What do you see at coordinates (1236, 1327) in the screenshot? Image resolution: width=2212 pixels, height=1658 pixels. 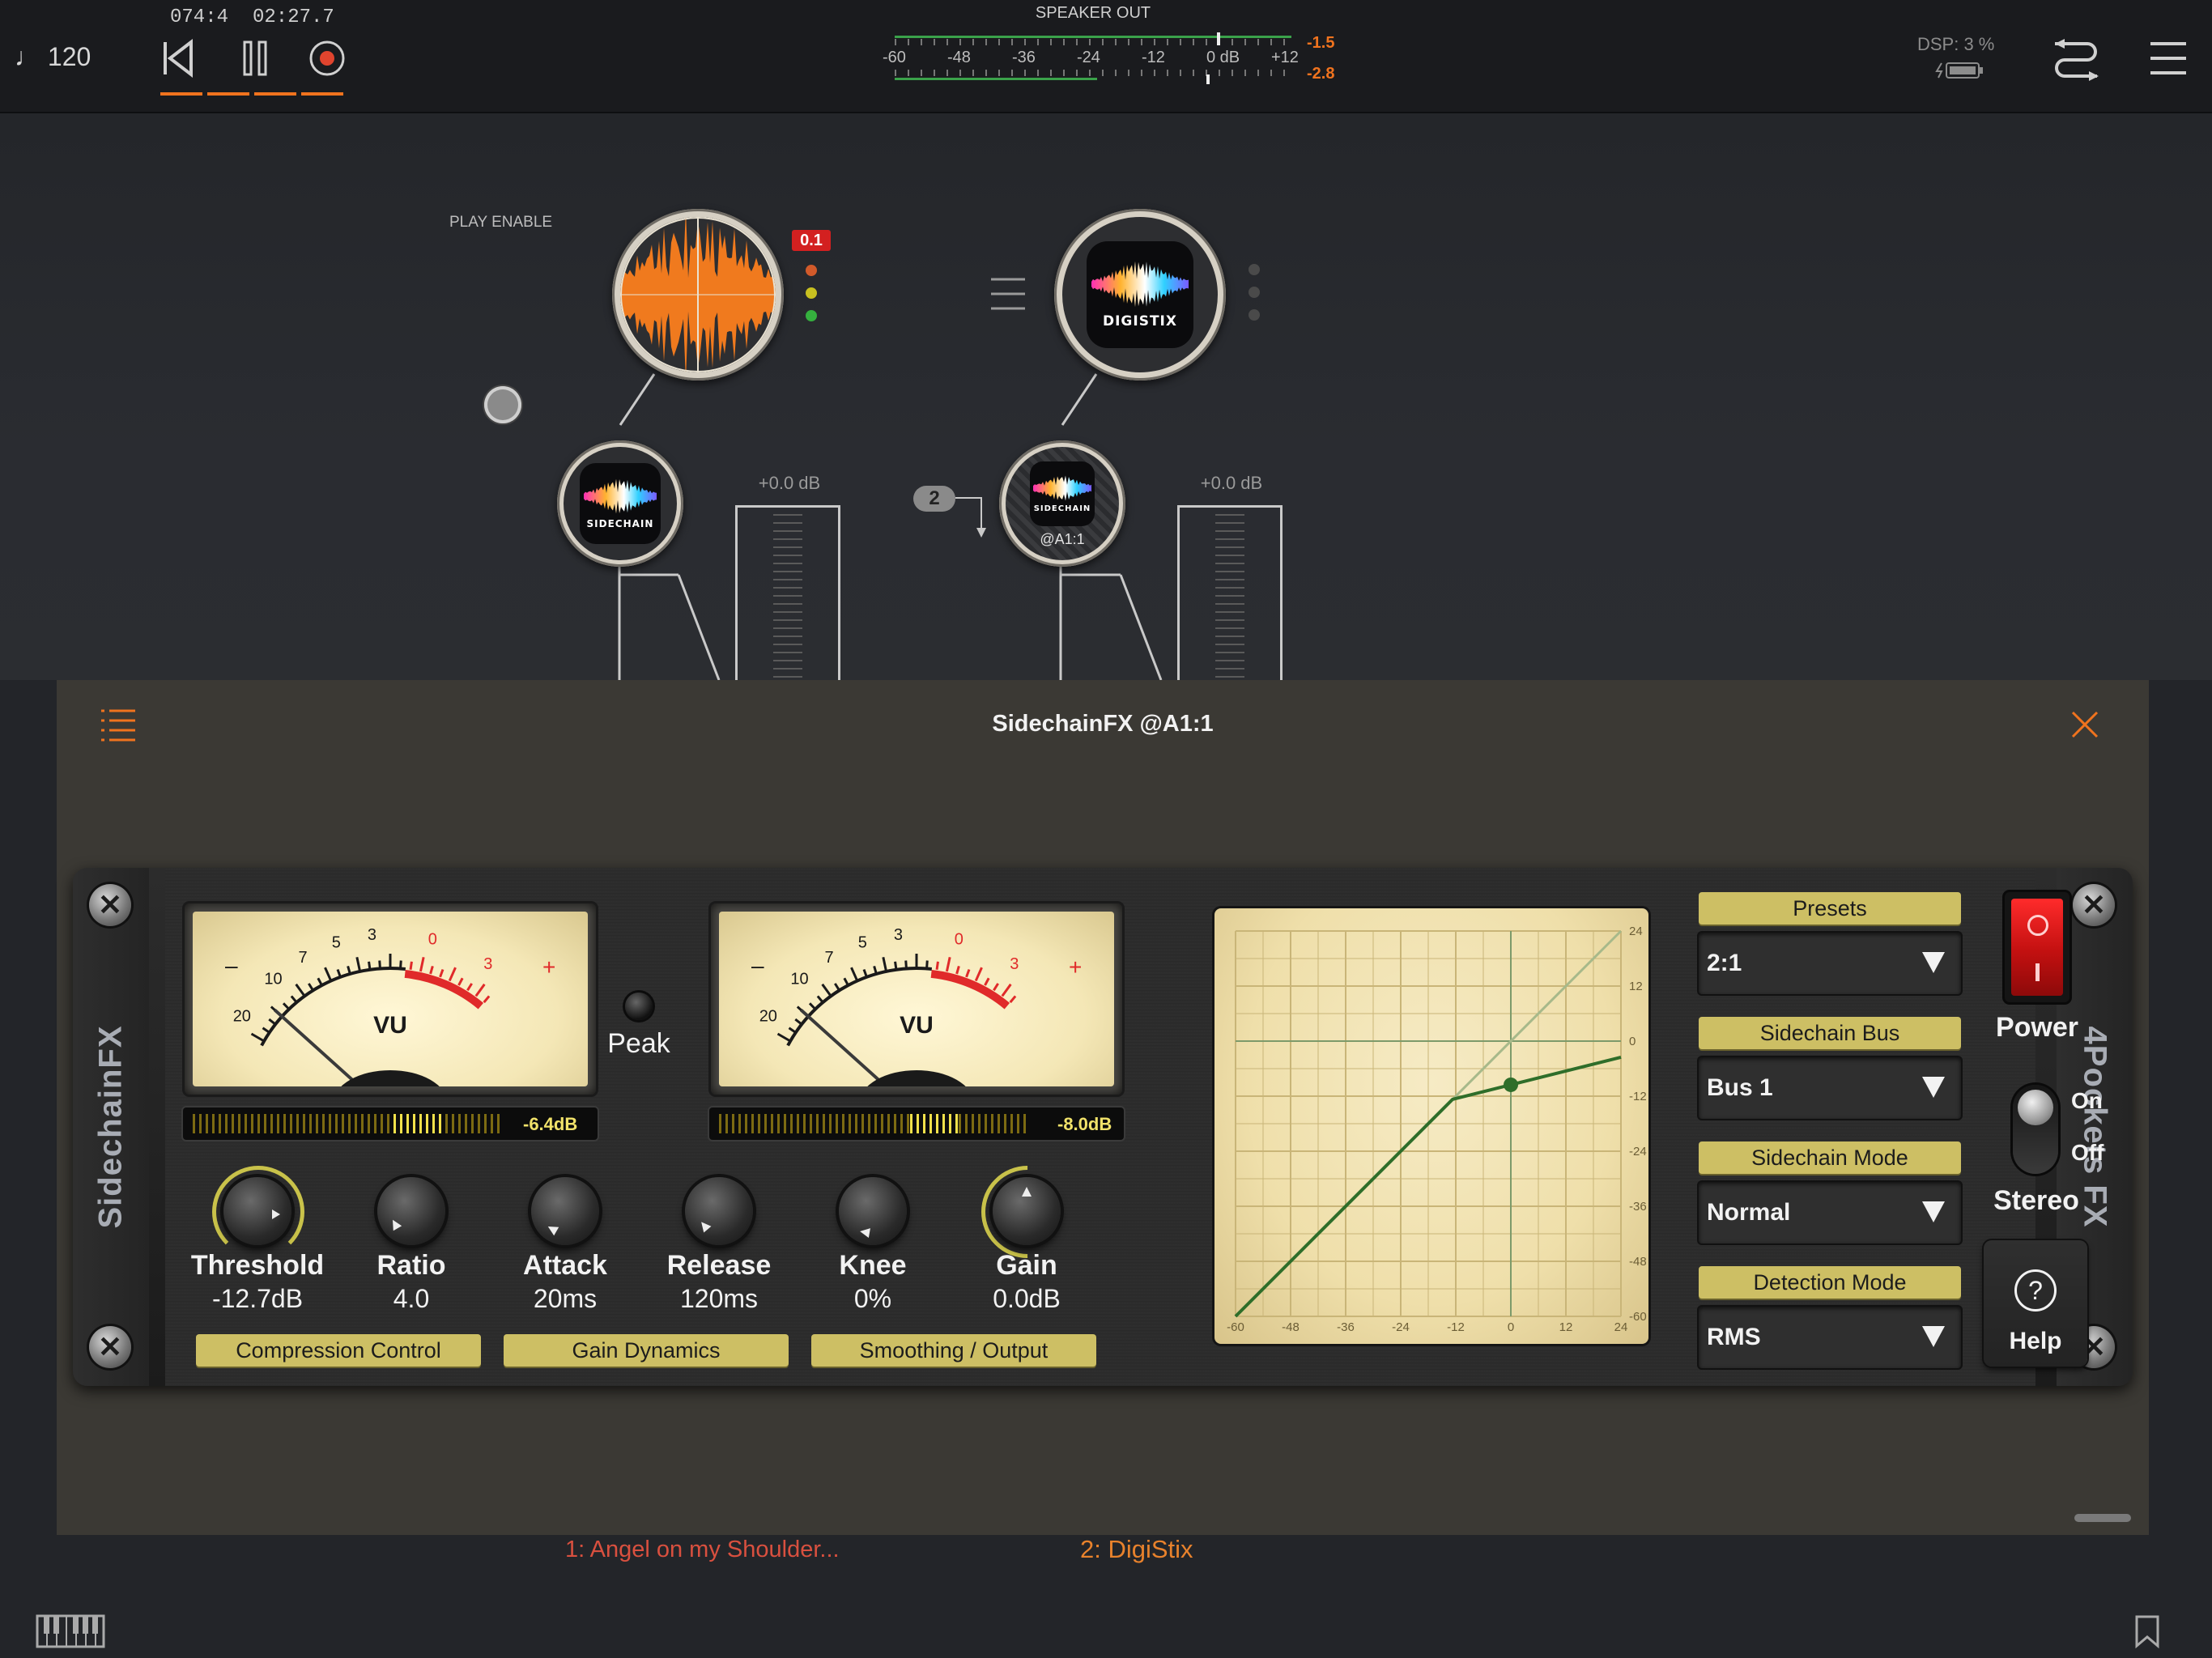 I see `x-tick-label: -60` at bounding box center [1236, 1327].